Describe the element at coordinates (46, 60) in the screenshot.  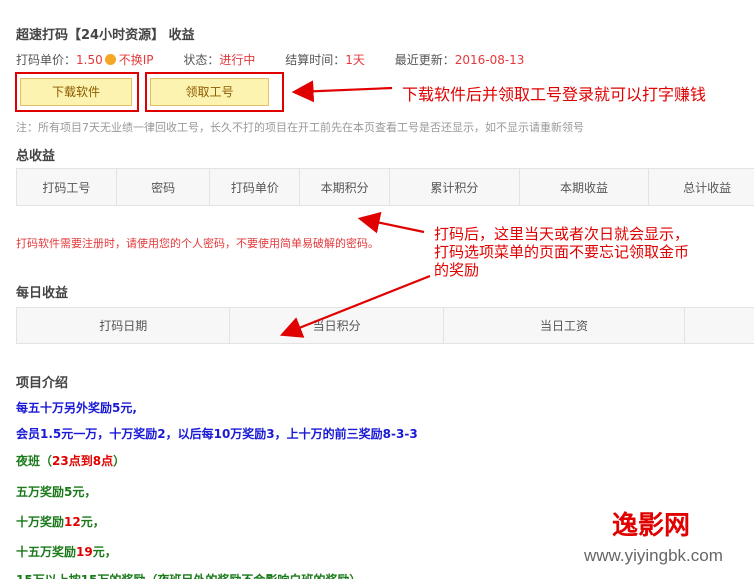
I see `price-label: 打码单价：` at that location.